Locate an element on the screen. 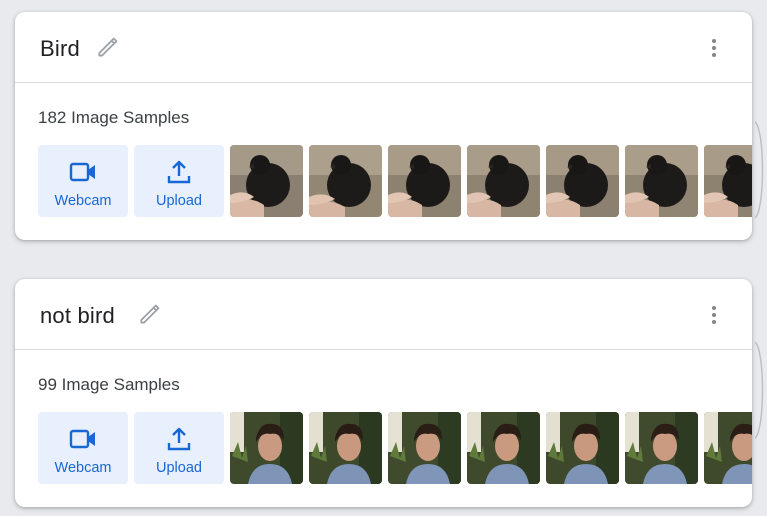 This screenshot has width=767, height=516. class-card-header: not bird is located at coordinates (383, 314).